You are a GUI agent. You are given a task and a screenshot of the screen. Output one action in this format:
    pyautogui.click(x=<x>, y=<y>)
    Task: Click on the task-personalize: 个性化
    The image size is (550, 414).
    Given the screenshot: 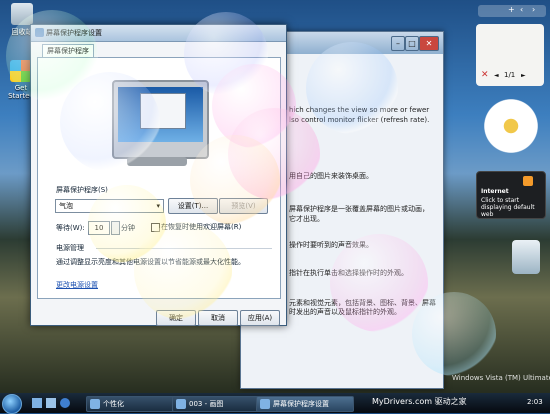 What is the action you would take?
    pyautogui.click(x=131, y=404)
    